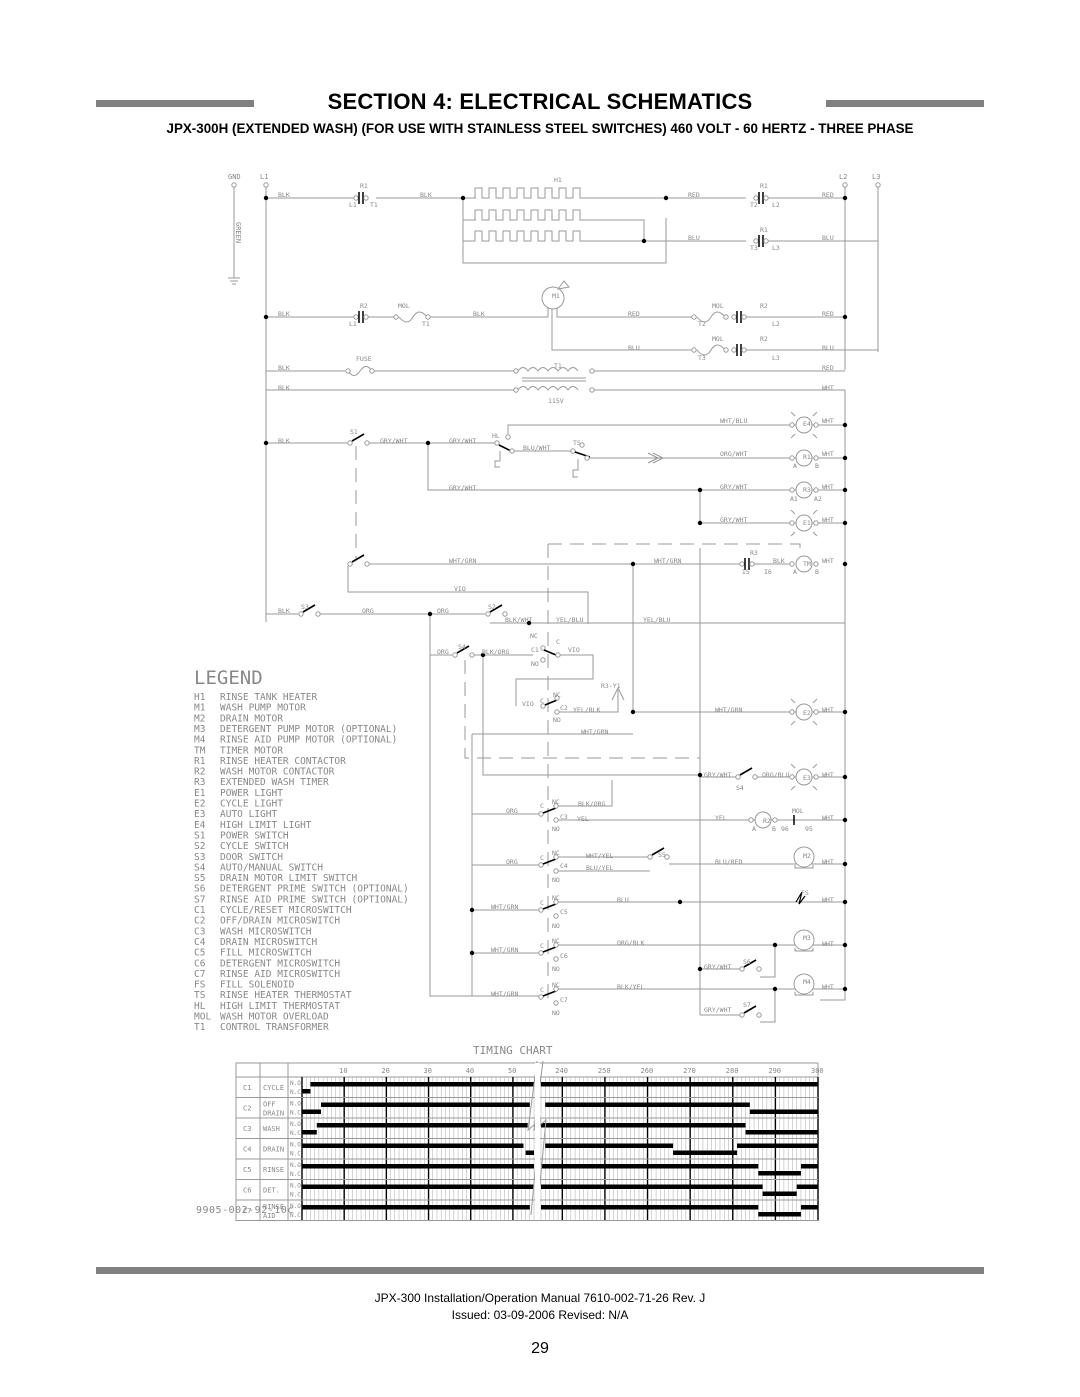 The image size is (1080, 1397). Describe the element at coordinates (876, 177) in the screenshot. I see `terminal-label-l3: L3` at that location.